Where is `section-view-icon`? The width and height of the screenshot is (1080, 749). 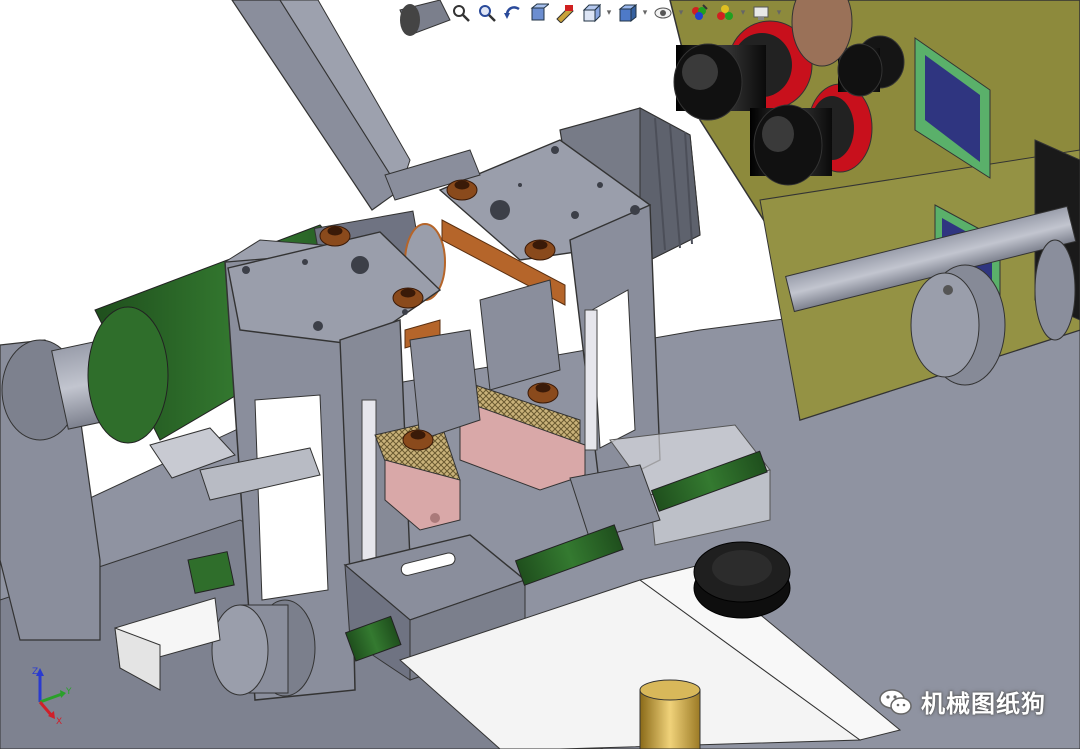
section-view-icon is located at coordinates (539, 13).